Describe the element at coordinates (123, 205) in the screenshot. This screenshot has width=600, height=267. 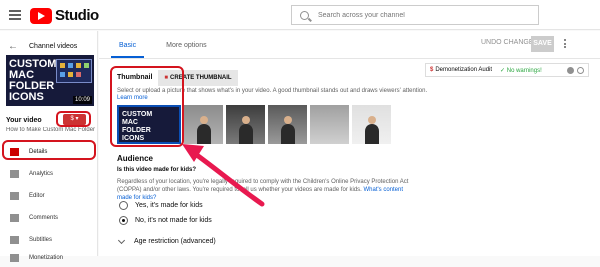
I see `radio-circle` at that location.